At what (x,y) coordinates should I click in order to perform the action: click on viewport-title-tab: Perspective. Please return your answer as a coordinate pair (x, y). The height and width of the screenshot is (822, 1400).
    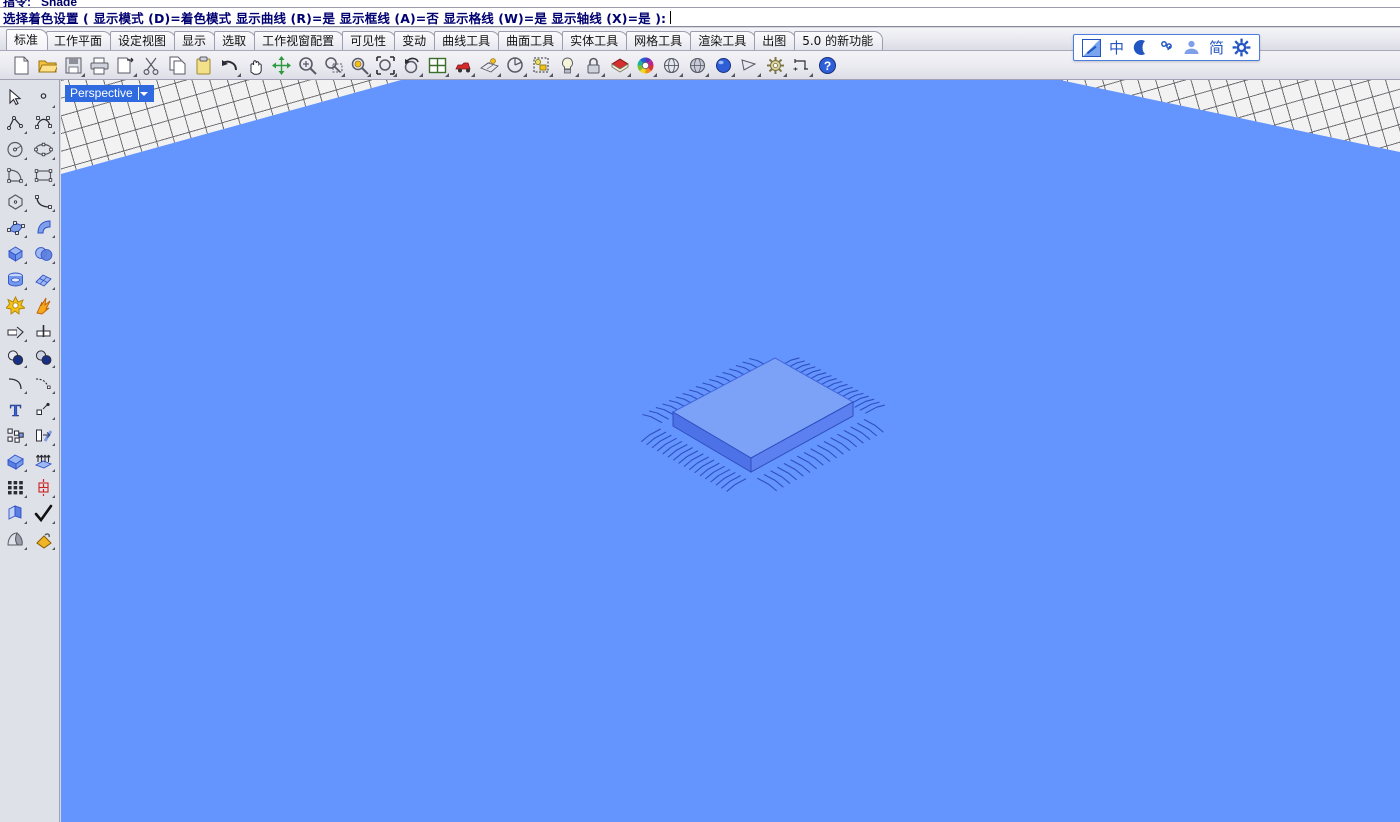
    Looking at the image, I should click on (109, 93).